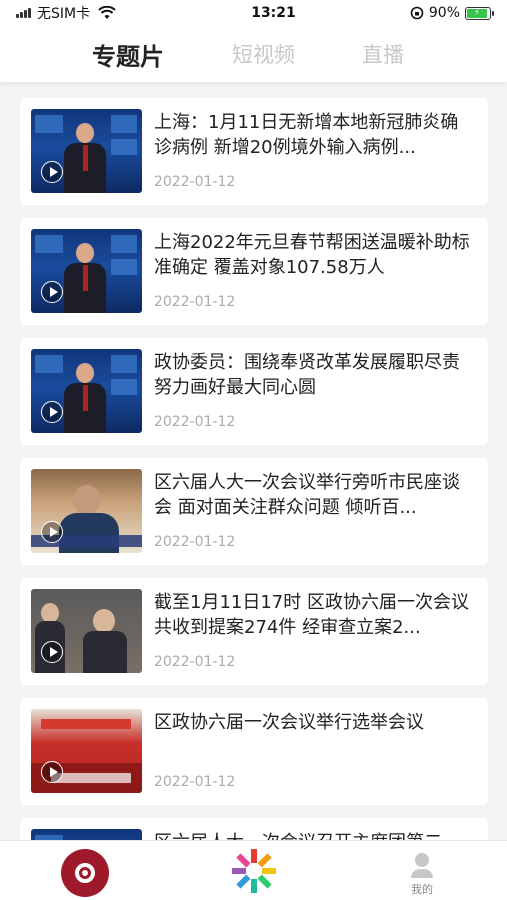 This screenshot has height=900, width=507. Describe the element at coordinates (64, 14) in the screenshot. I see `carrier-label: 无SIM卡` at that location.